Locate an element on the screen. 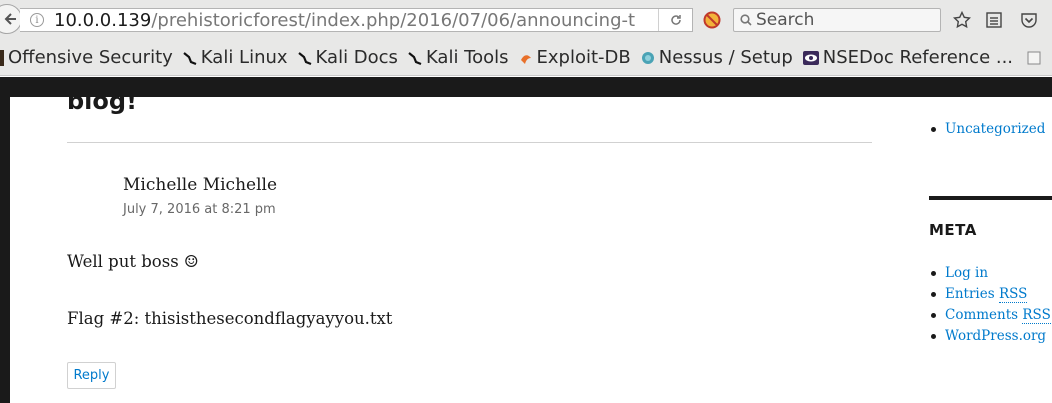 The width and height of the screenshot is (1052, 403). meta-heading: META is located at coordinates (953, 230).